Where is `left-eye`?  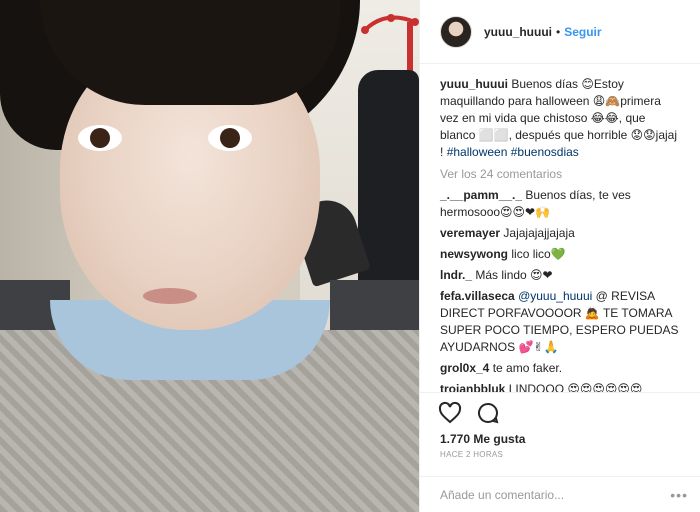 left-eye is located at coordinates (100, 138).